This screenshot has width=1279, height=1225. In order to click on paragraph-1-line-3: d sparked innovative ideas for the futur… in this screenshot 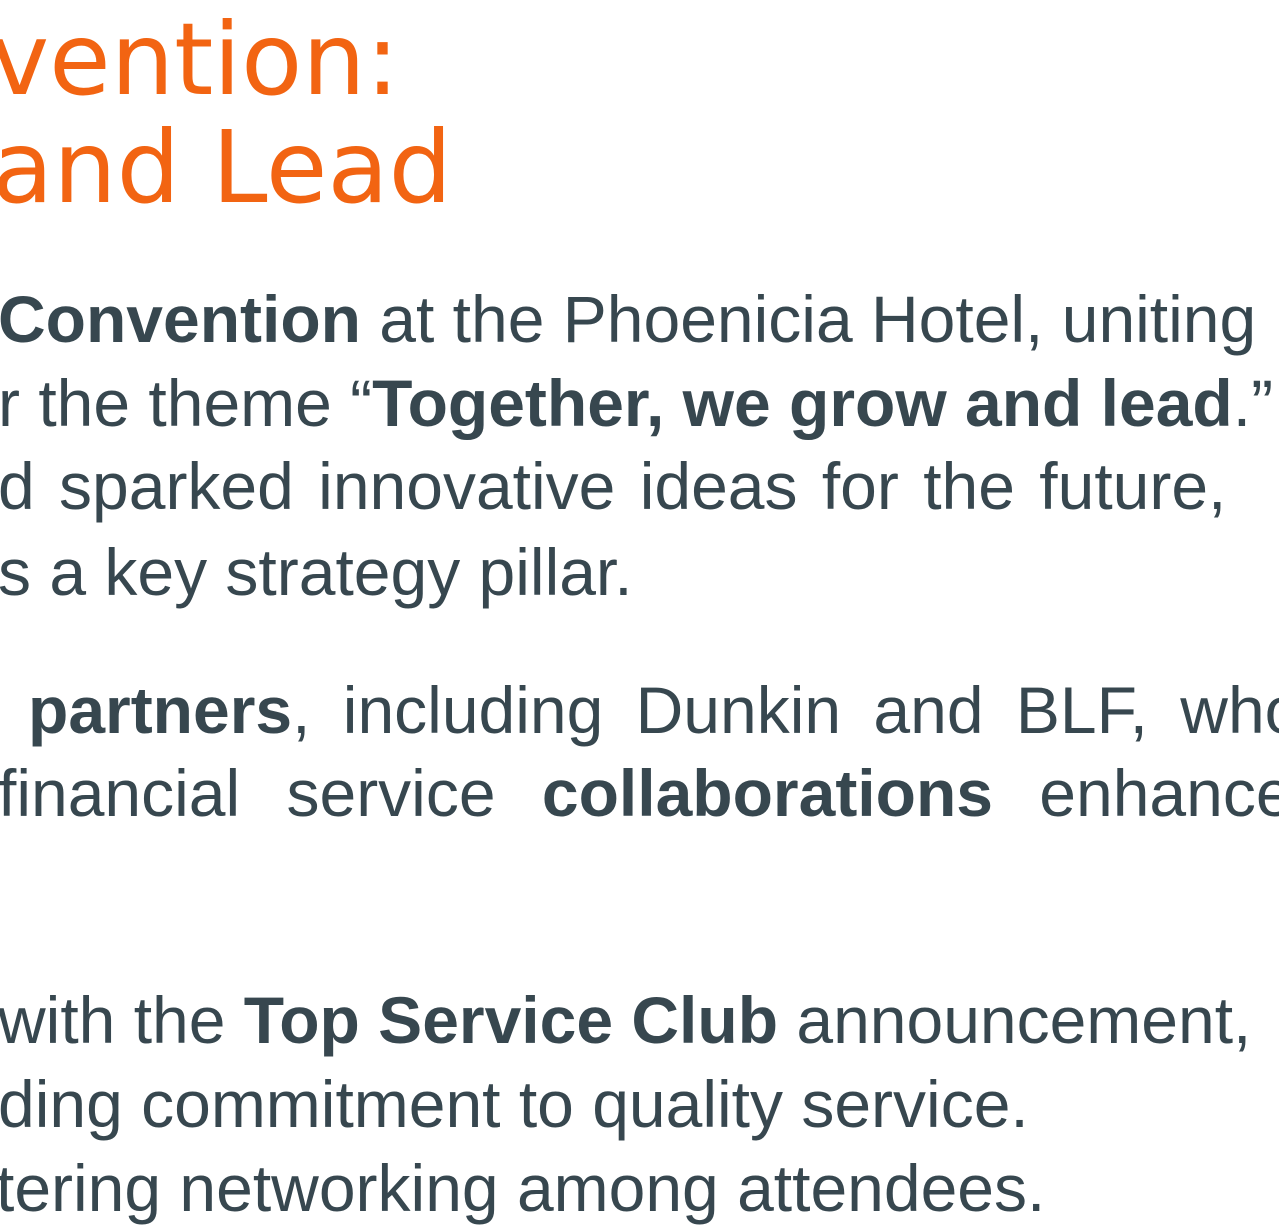, I will do `click(613, 486)`.